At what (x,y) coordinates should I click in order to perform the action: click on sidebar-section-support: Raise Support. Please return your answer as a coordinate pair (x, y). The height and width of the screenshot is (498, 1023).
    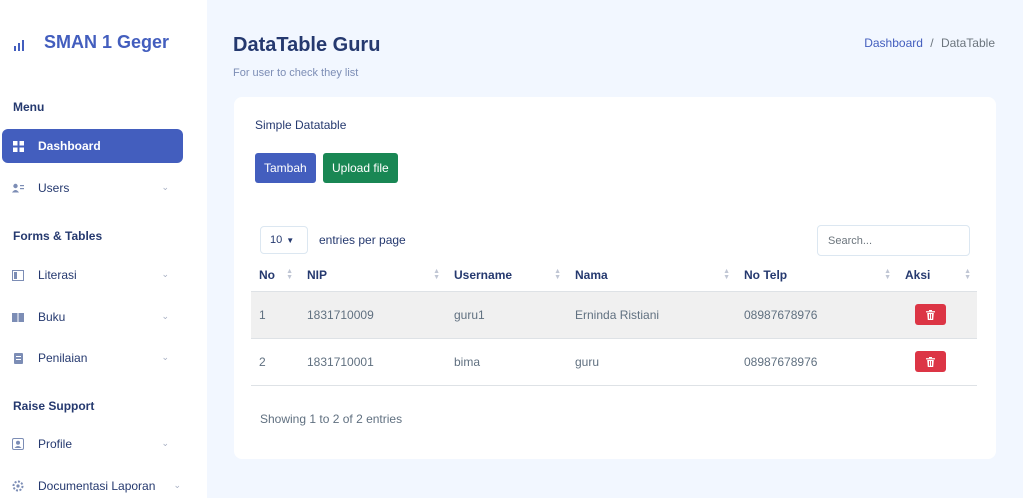
    Looking at the image, I should click on (54, 406).